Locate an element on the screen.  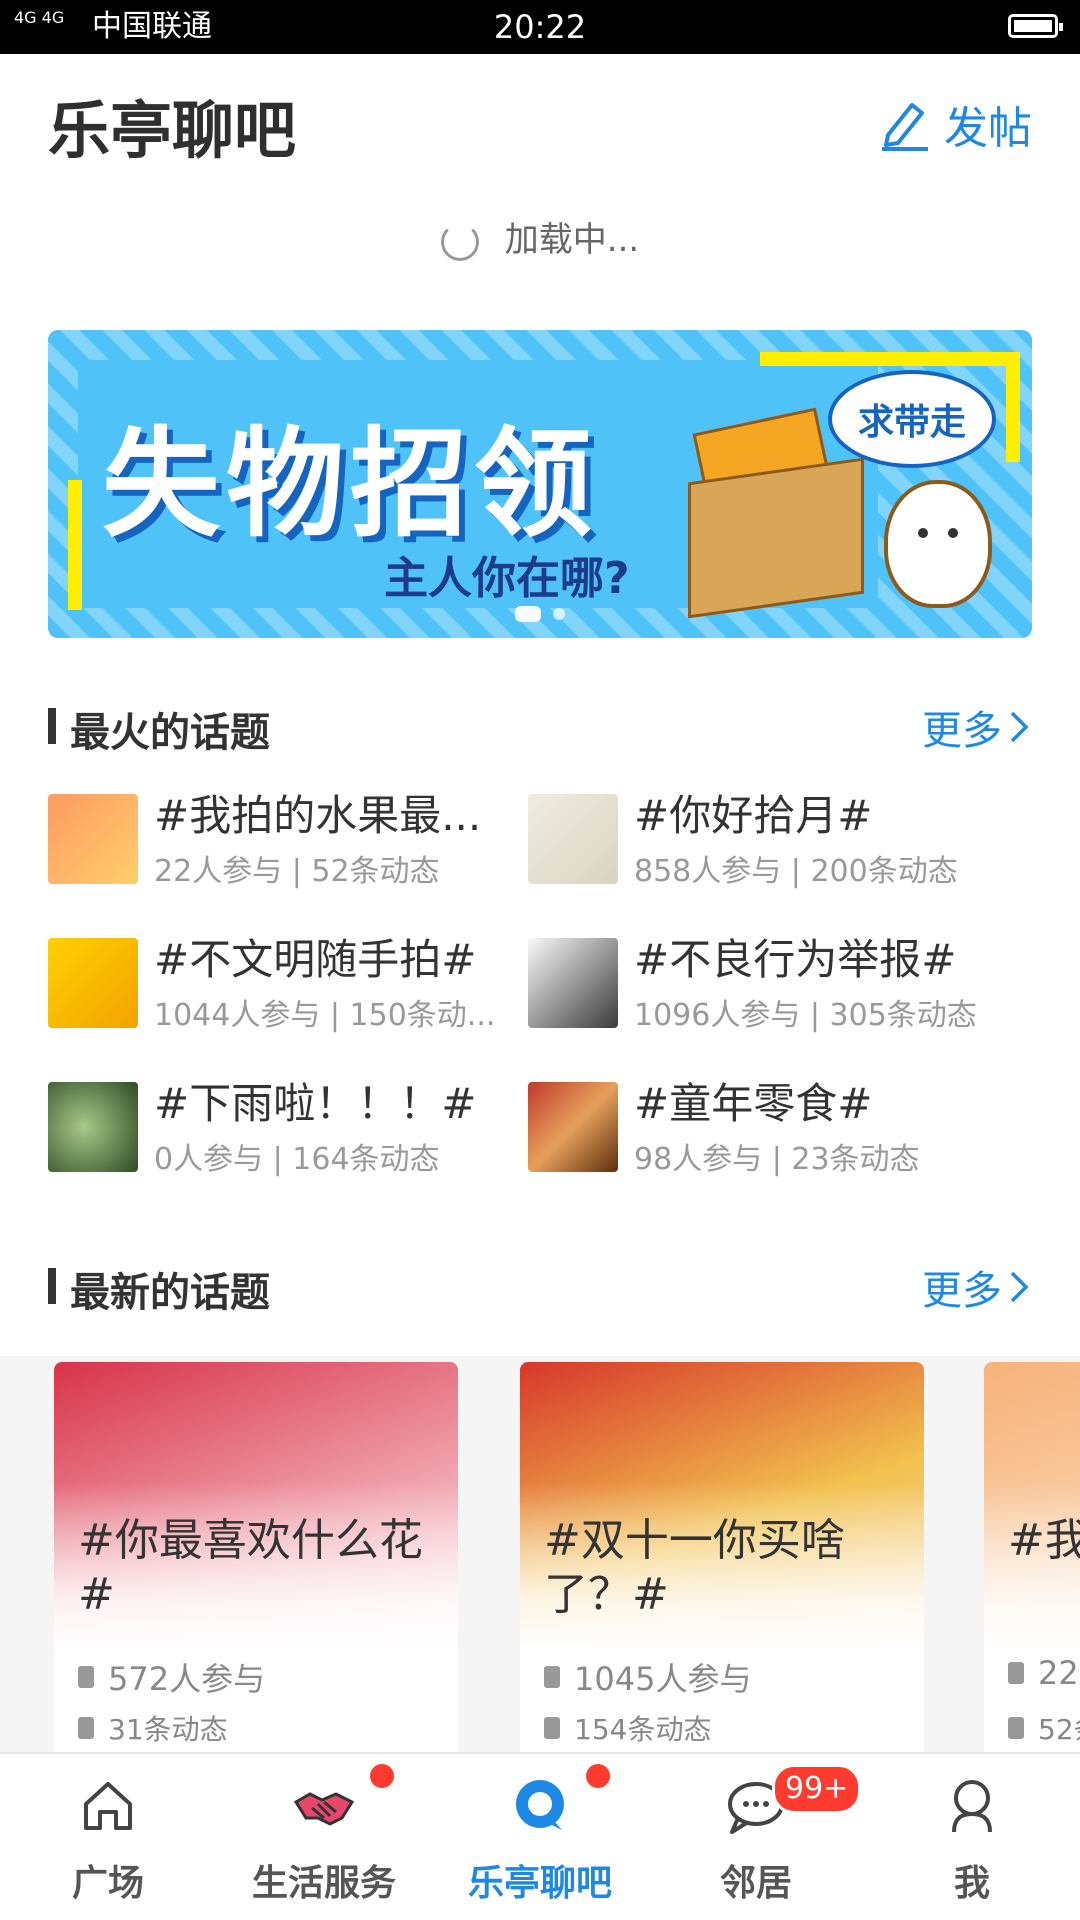
nav-item-neighbors: 99+ 邻居 is located at coordinates (756, 1837).